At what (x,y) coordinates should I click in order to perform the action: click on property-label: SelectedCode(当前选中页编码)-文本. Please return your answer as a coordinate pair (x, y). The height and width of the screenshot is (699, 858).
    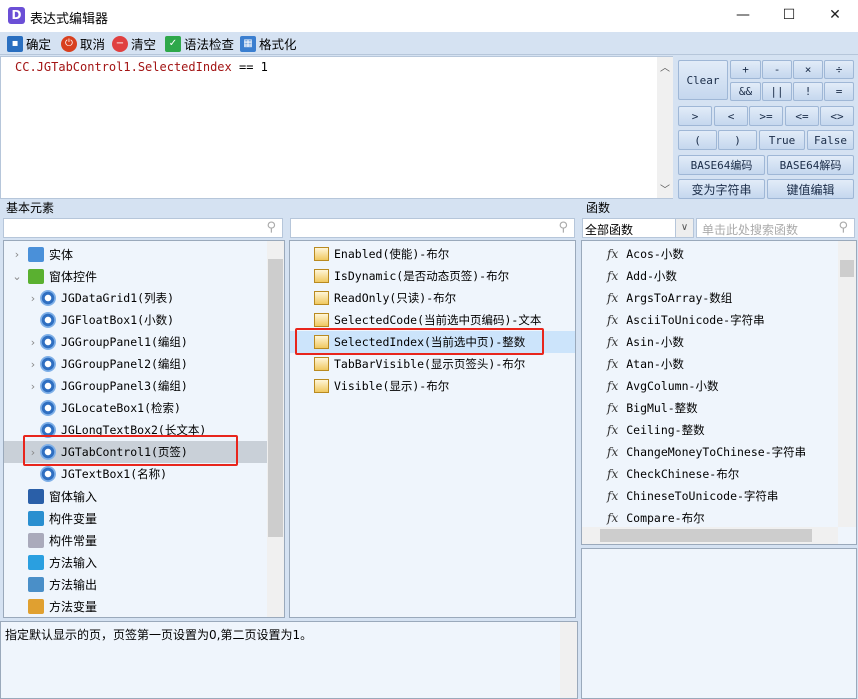
    Looking at the image, I should click on (438, 320).